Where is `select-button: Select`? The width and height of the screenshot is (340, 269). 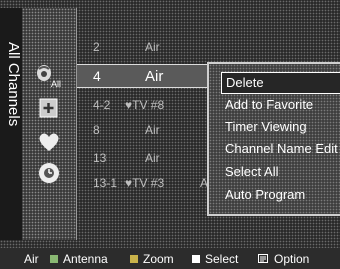 select-button: Select is located at coordinates (215, 259).